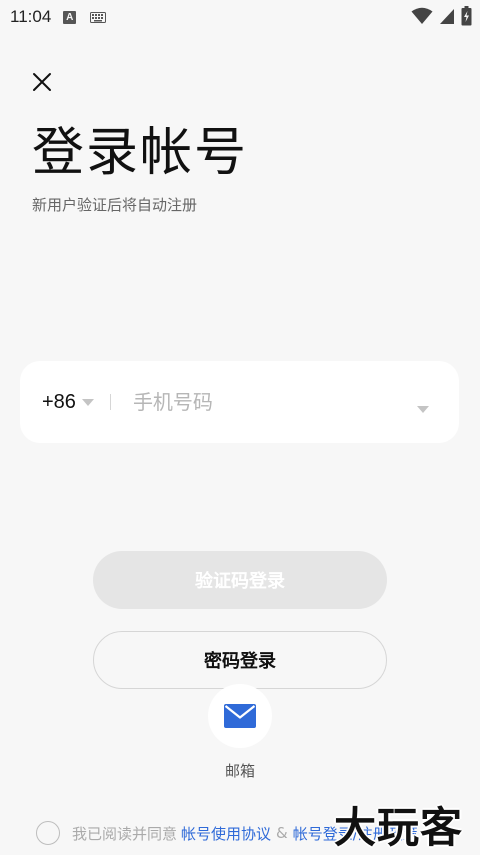 This screenshot has height=855, width=480. I want to click on watermark-logo: 大玩客, so click(399, 827).